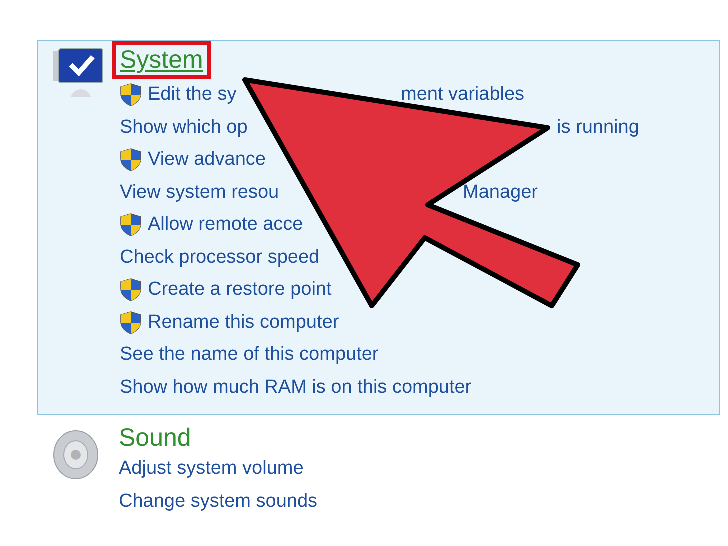 This screenshot has width=728, height=546. Describe the element at coordinates (240, 290) in the screenshot. I see `task-link: Create a restore point` at that location.